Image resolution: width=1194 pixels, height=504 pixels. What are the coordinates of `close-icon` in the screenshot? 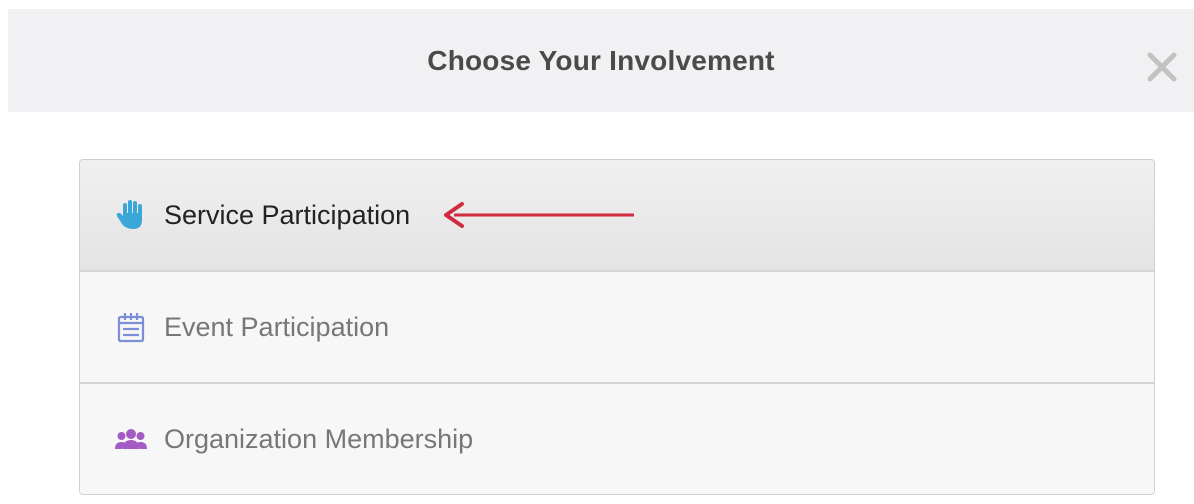 It's located at (1162, 67).